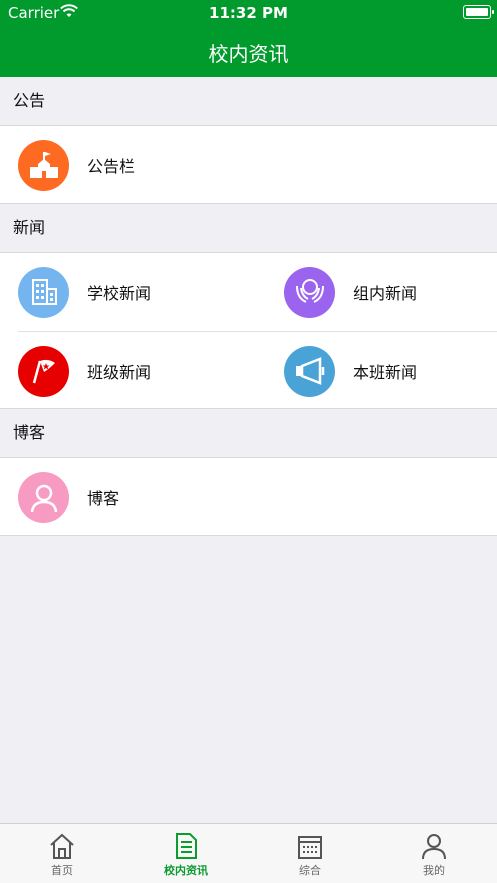  I want to click on user-icon, so click(434, 847).